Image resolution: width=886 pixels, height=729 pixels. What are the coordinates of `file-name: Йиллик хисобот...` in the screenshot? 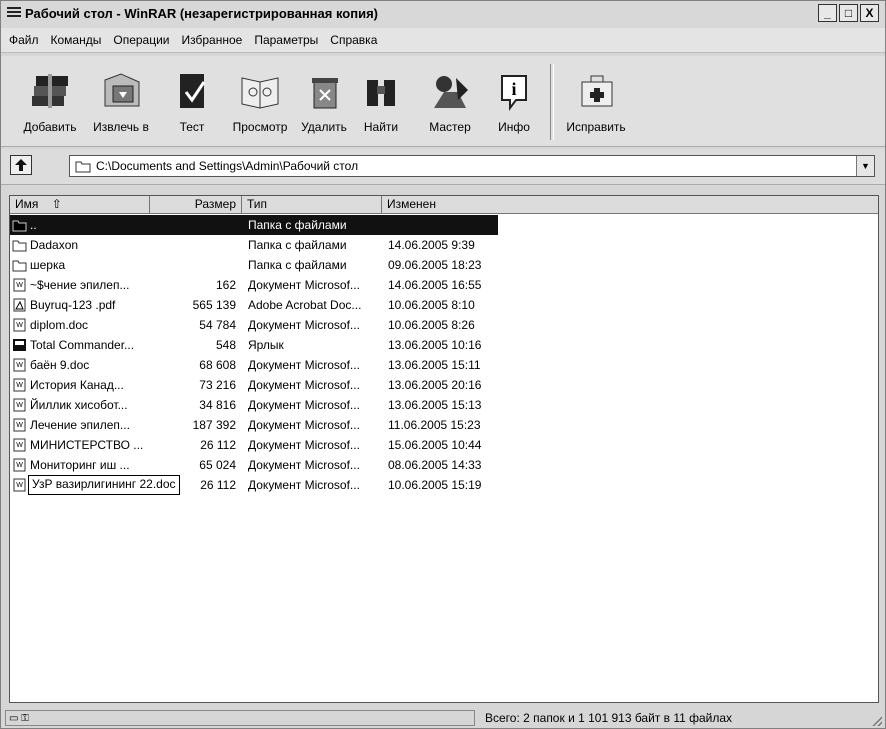 It's located at (79, 405).